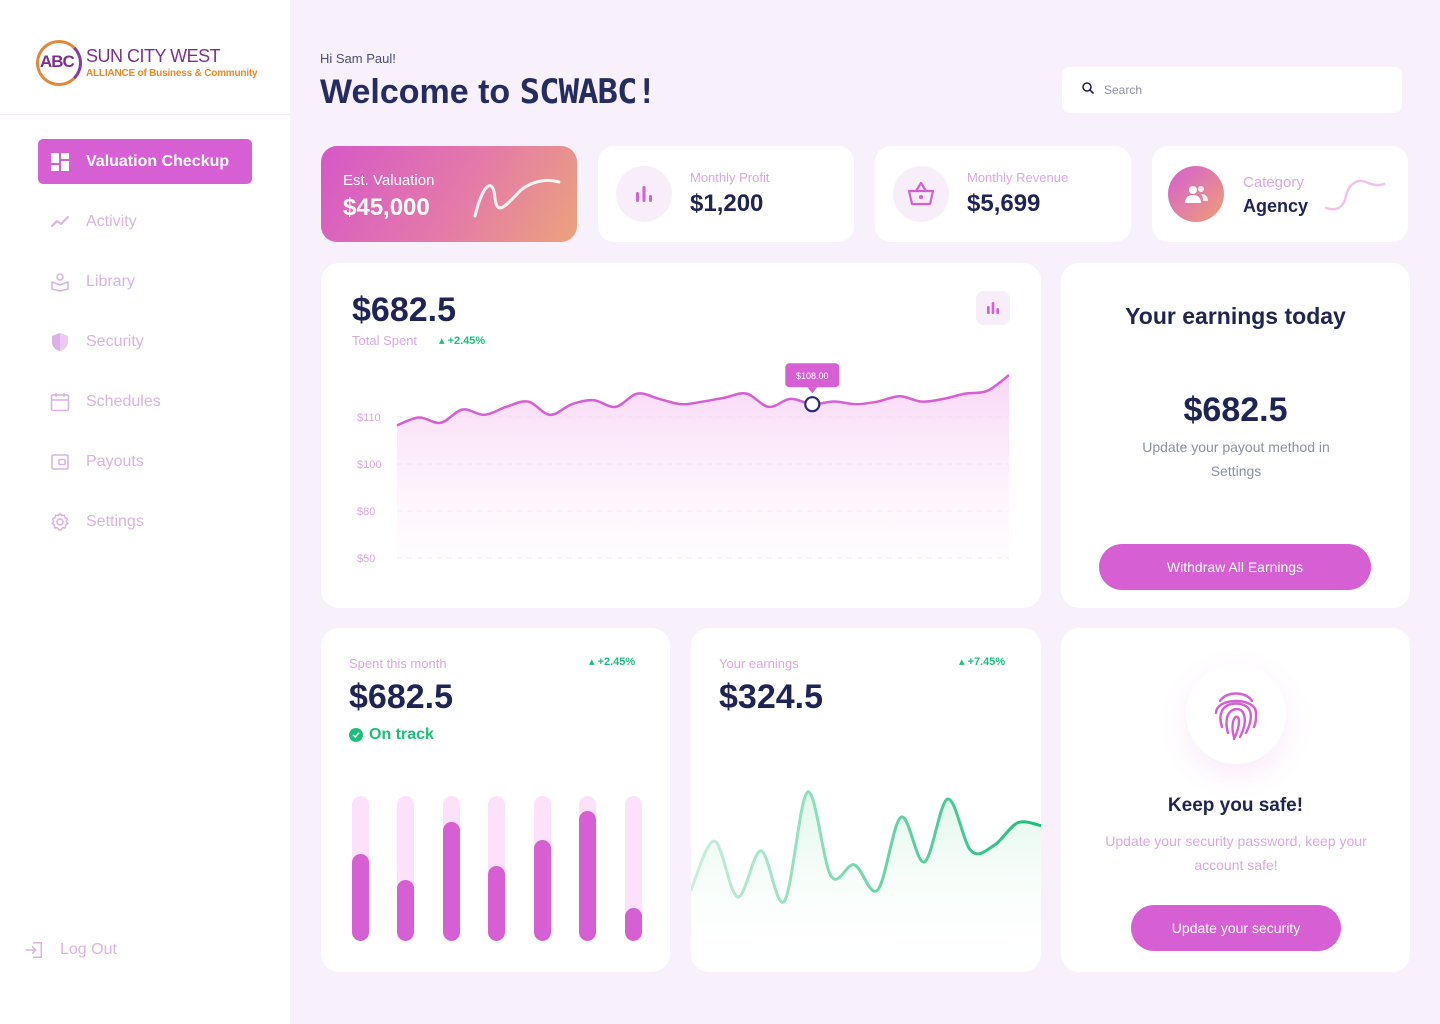  Describe the element at coordinates (415, 92) in the screenshot. I see `page-title-text: Welcome to` at that location.